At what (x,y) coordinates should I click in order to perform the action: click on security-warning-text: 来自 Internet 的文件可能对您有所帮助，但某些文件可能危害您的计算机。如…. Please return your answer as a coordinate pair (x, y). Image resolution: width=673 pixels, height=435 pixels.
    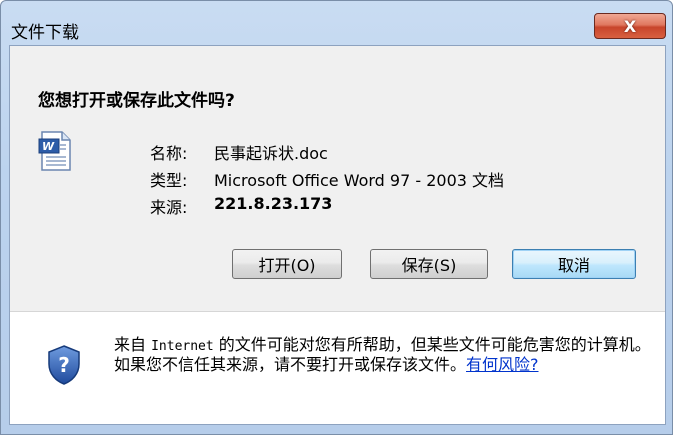
    Looking at the image, I should click on (384, 355).